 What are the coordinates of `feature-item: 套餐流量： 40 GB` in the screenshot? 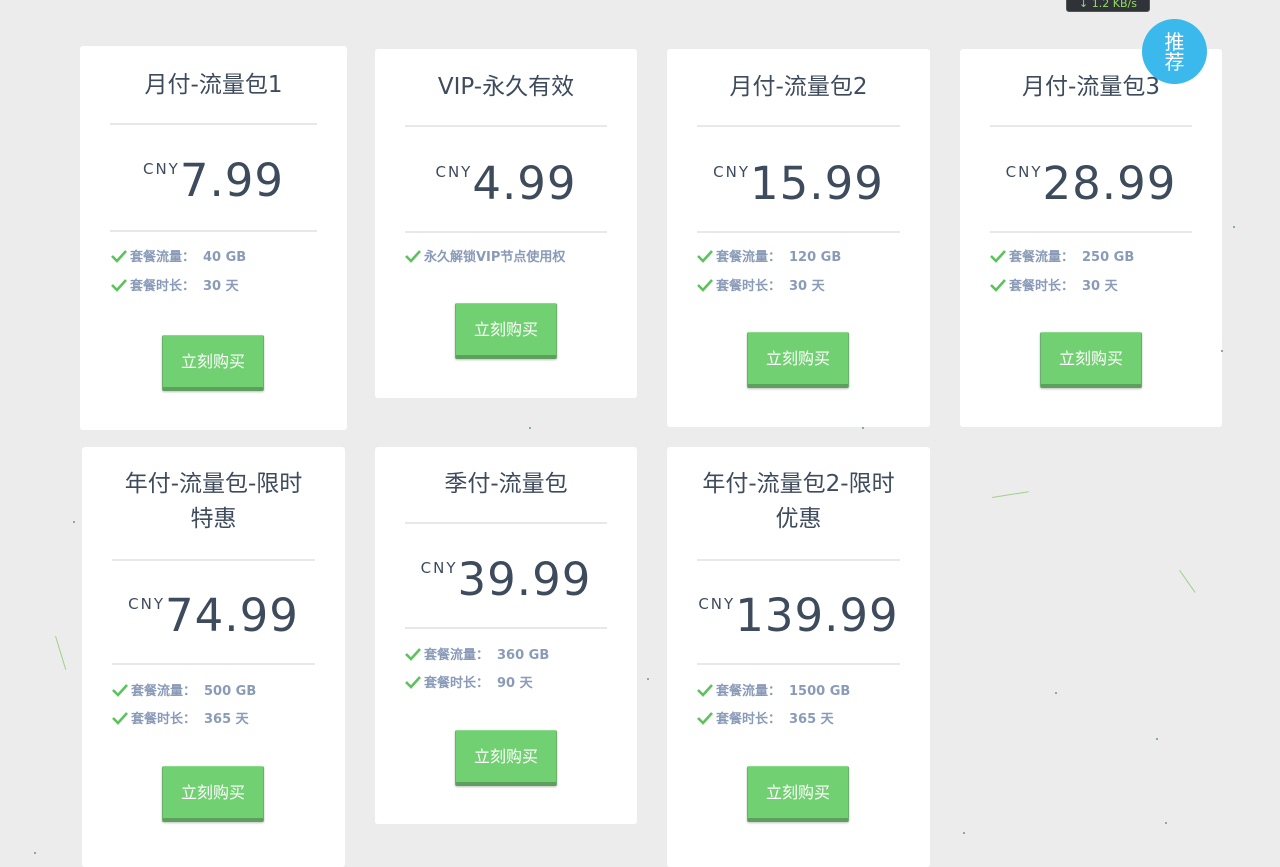 It's located at (178, 257).